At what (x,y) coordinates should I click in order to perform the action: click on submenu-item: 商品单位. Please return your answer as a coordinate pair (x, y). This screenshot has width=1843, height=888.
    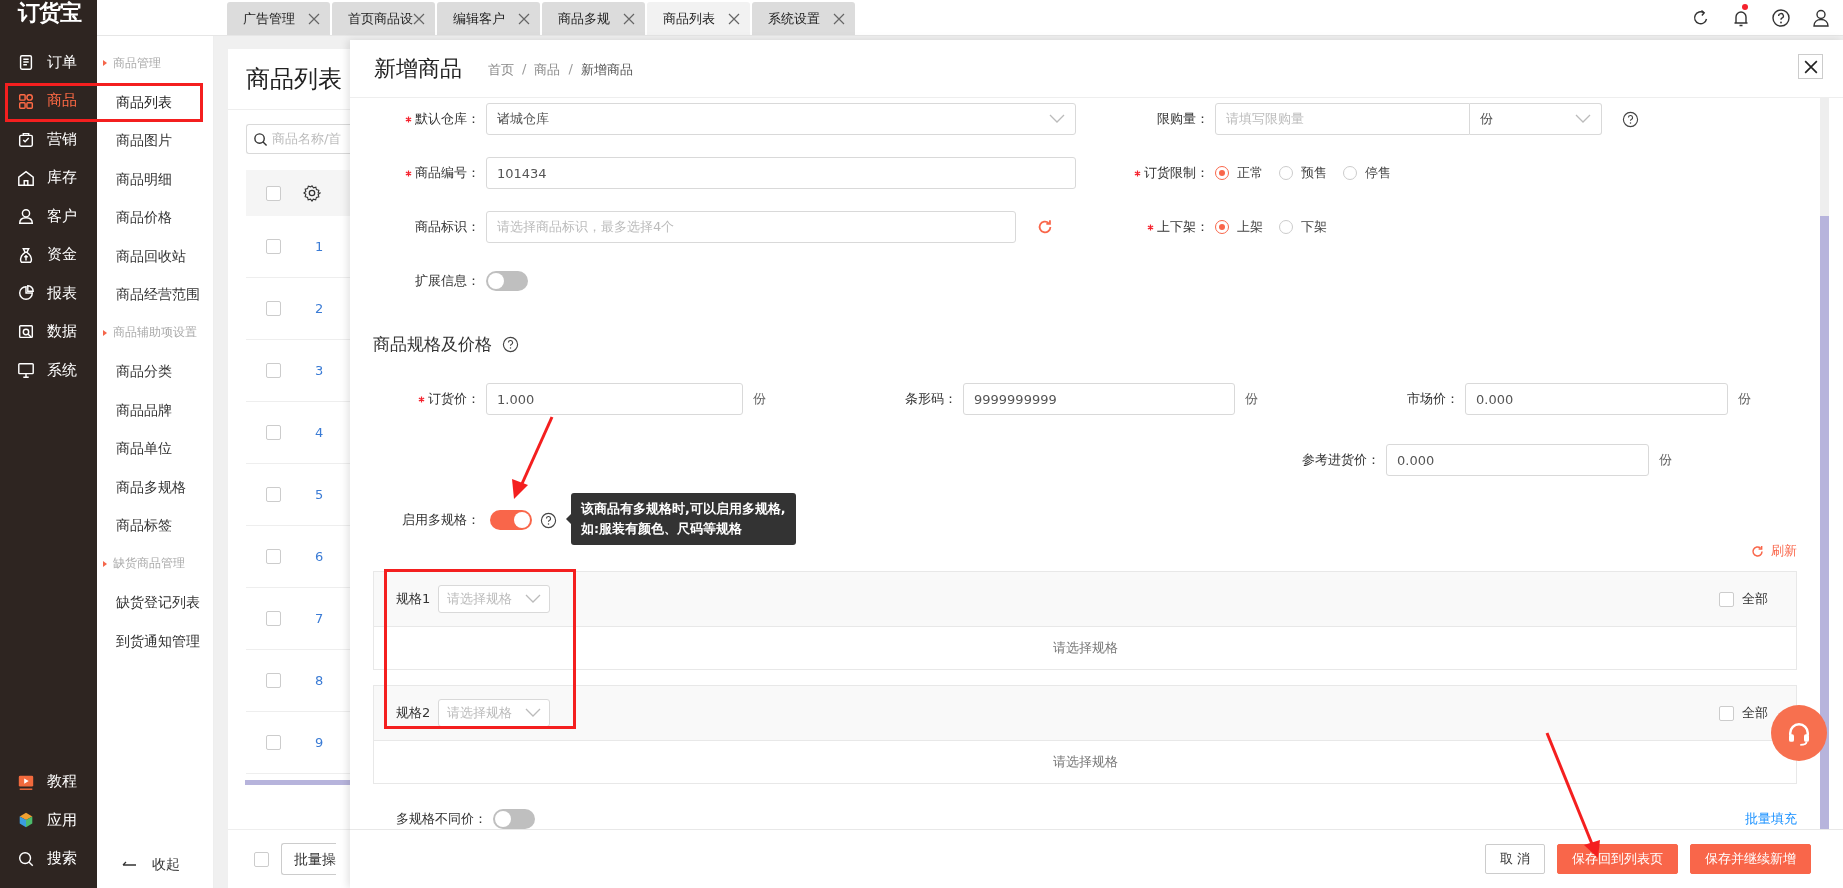
    Looking at the image, I should click on (134, 448).